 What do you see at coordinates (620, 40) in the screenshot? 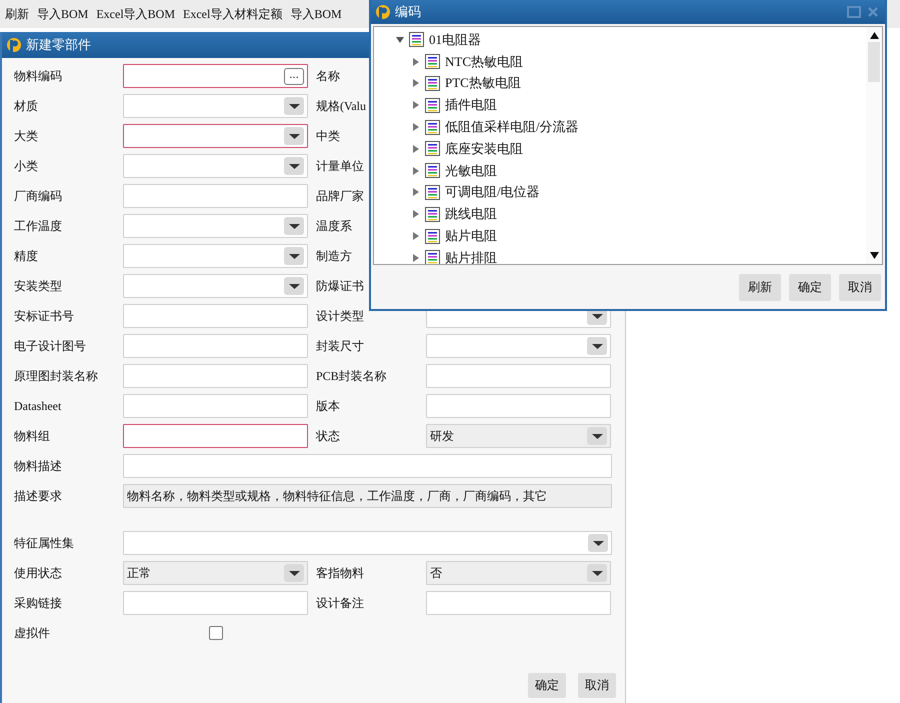
I see `tree-item: 01电阻器` at bounding box center [620, 40].